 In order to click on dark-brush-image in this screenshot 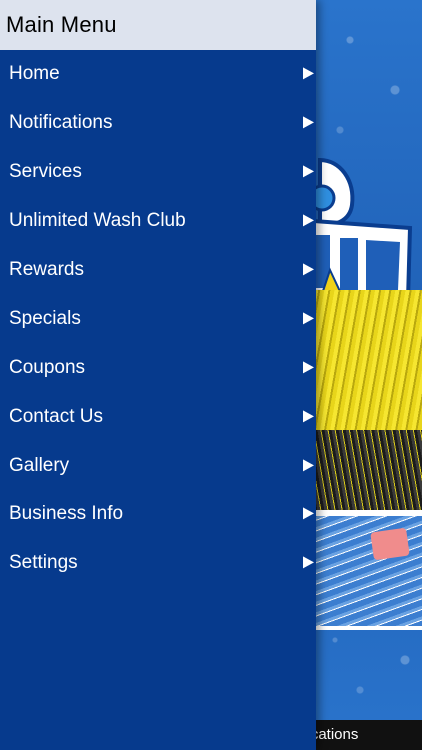, I will do `click(361, 470)`.